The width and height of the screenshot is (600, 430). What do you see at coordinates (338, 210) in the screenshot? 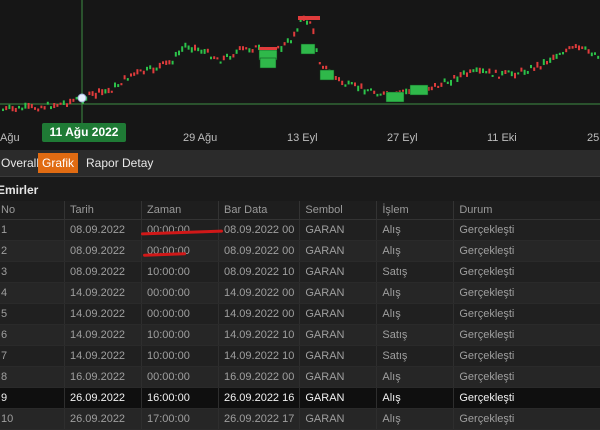
I see `column-header-sembol: Sembol` at bounding box center [338, 210].